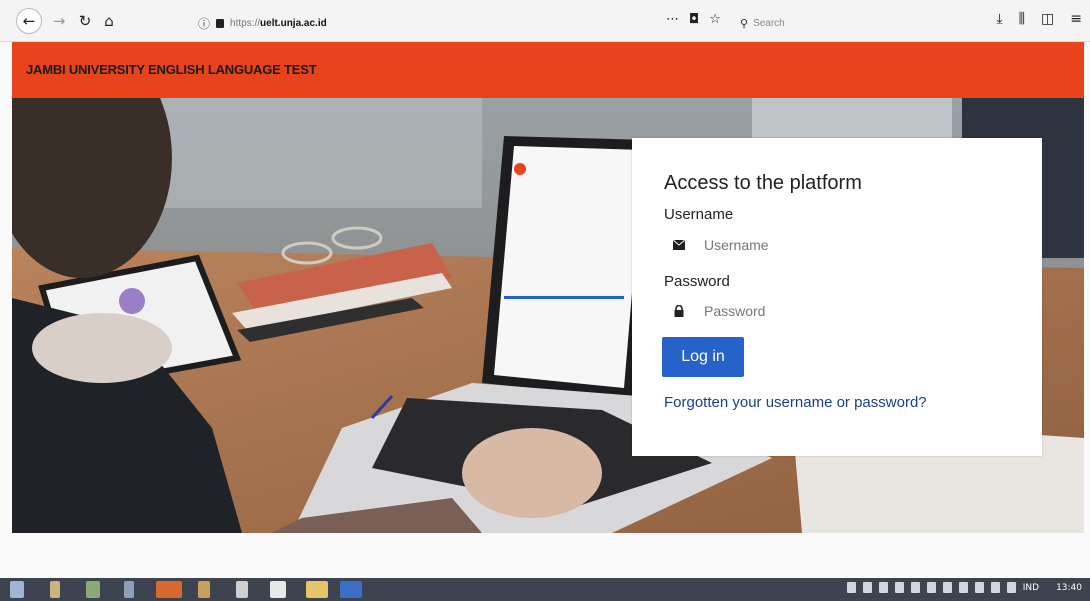 The width and height of the screenshot is (1090, 601). I want to click on taskbar: IND 13:40, so click(545, 589).